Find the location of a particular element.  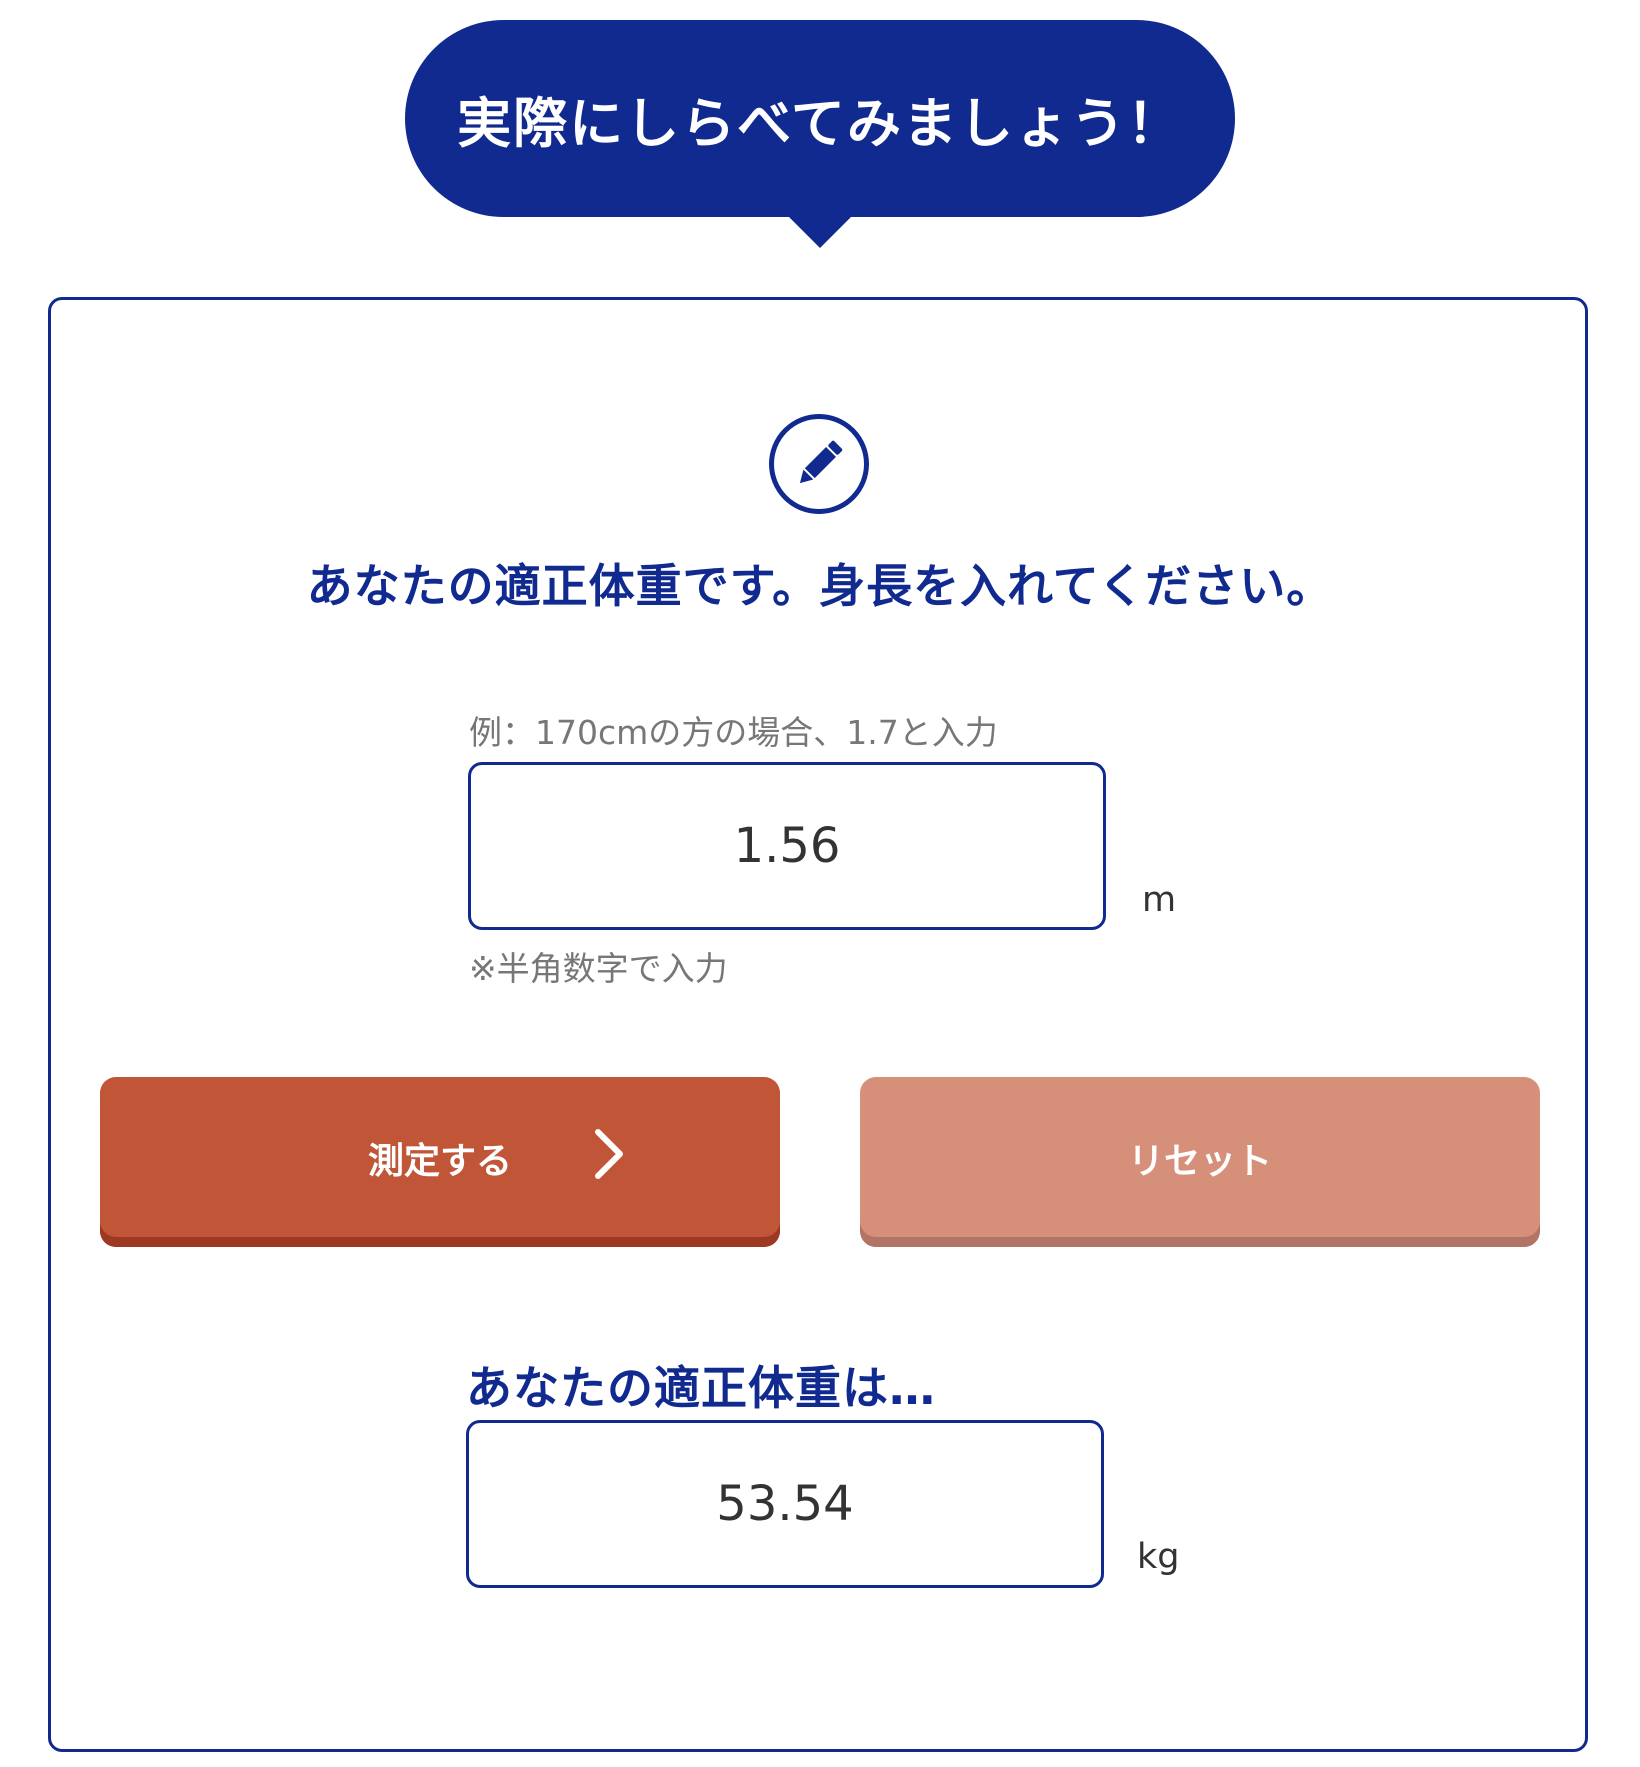

measure-button: 測定する is located at coordinates (440, 1162).